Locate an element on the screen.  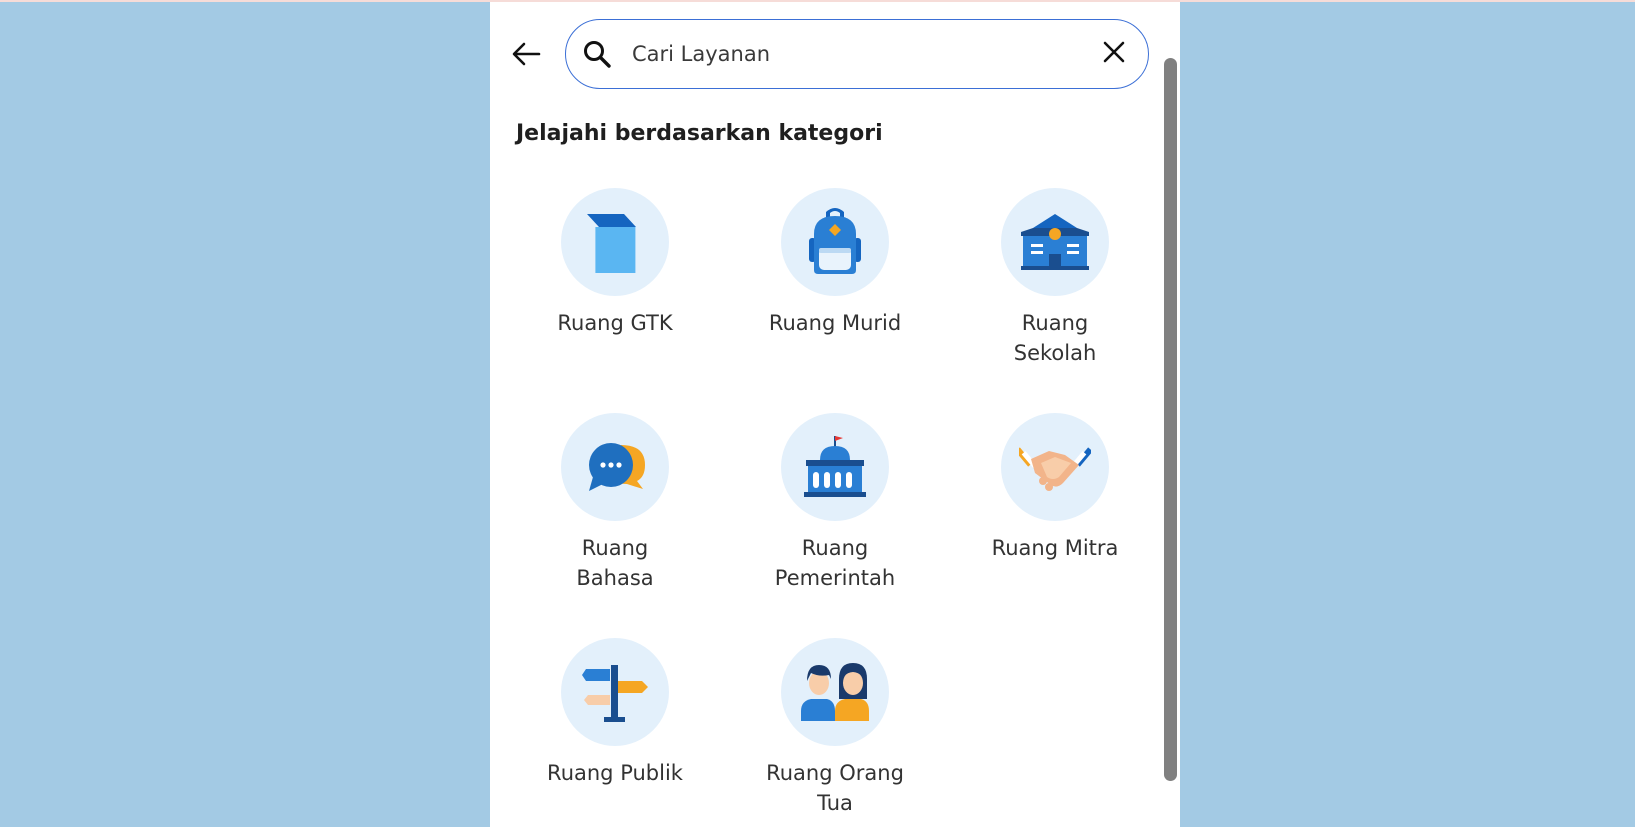
category-label: Ruang Sekolah is located at coordinates (1055, 338).